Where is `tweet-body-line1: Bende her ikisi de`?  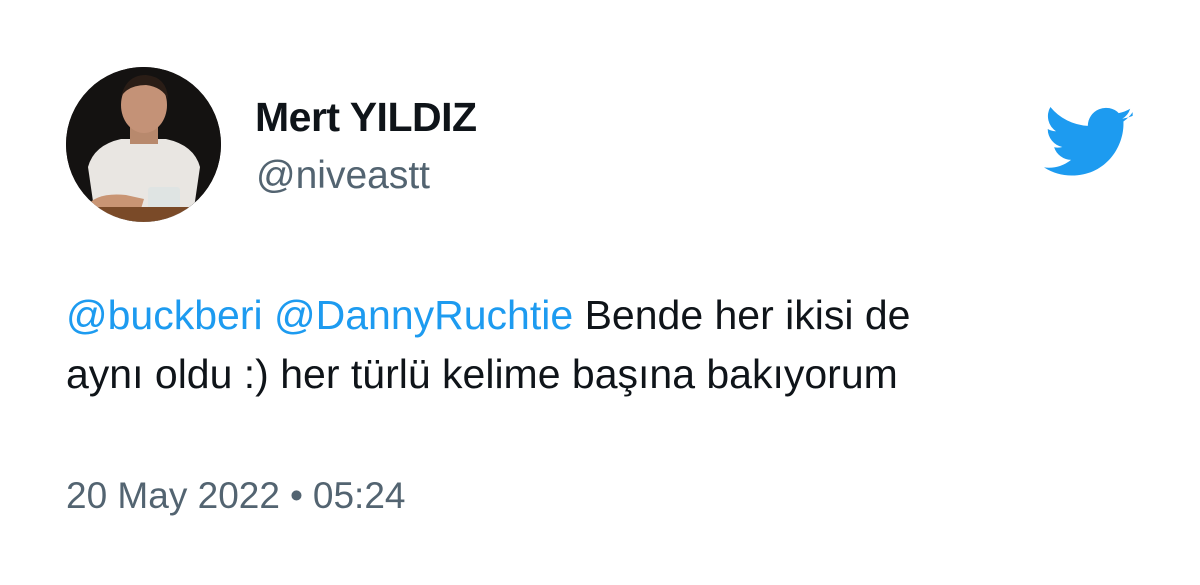
tweet-body-line1: Bende her ikisi de is located at coordinates (747, 315).